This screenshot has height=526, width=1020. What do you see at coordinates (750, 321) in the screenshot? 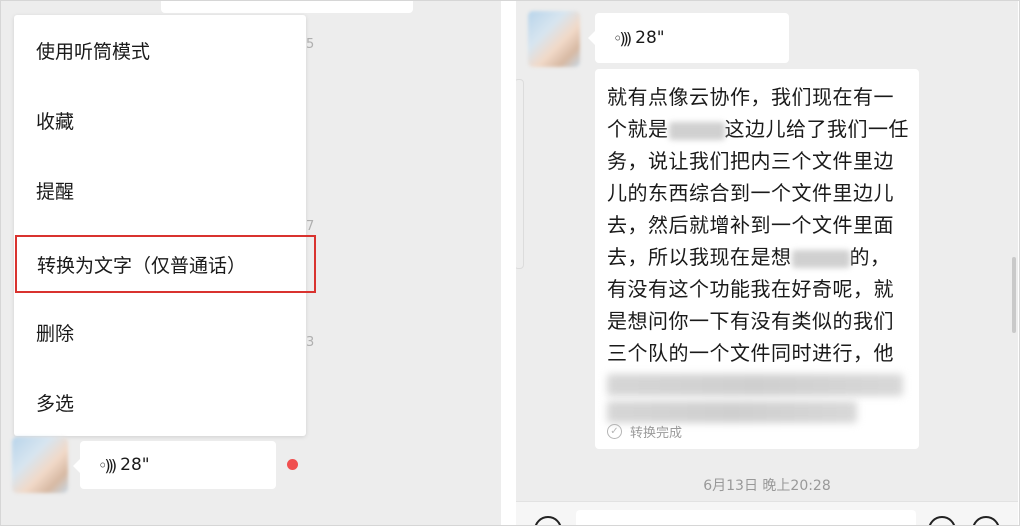
I see `transcription-line: 是想问你一下有没有类似的我们` at bounding box center [750, 321].